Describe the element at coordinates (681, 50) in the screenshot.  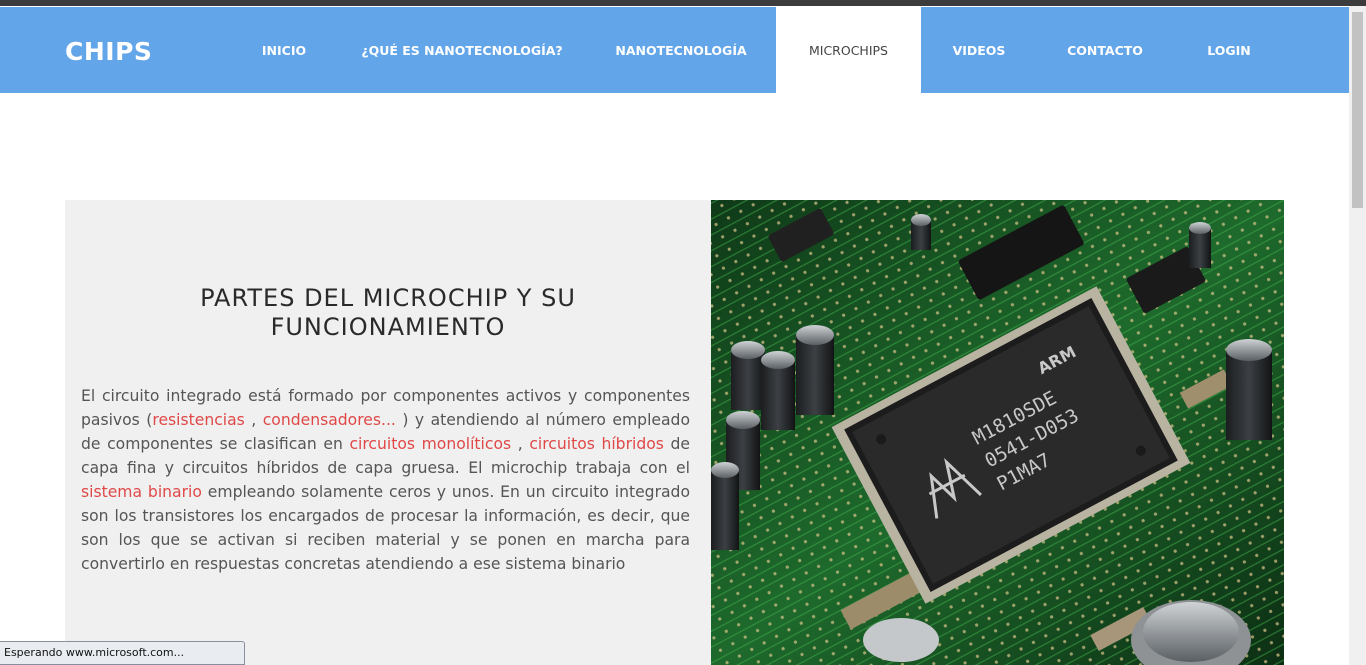
I see `nav-item-nanotecnologia: NANOTECNOLOGÍA` at that location.